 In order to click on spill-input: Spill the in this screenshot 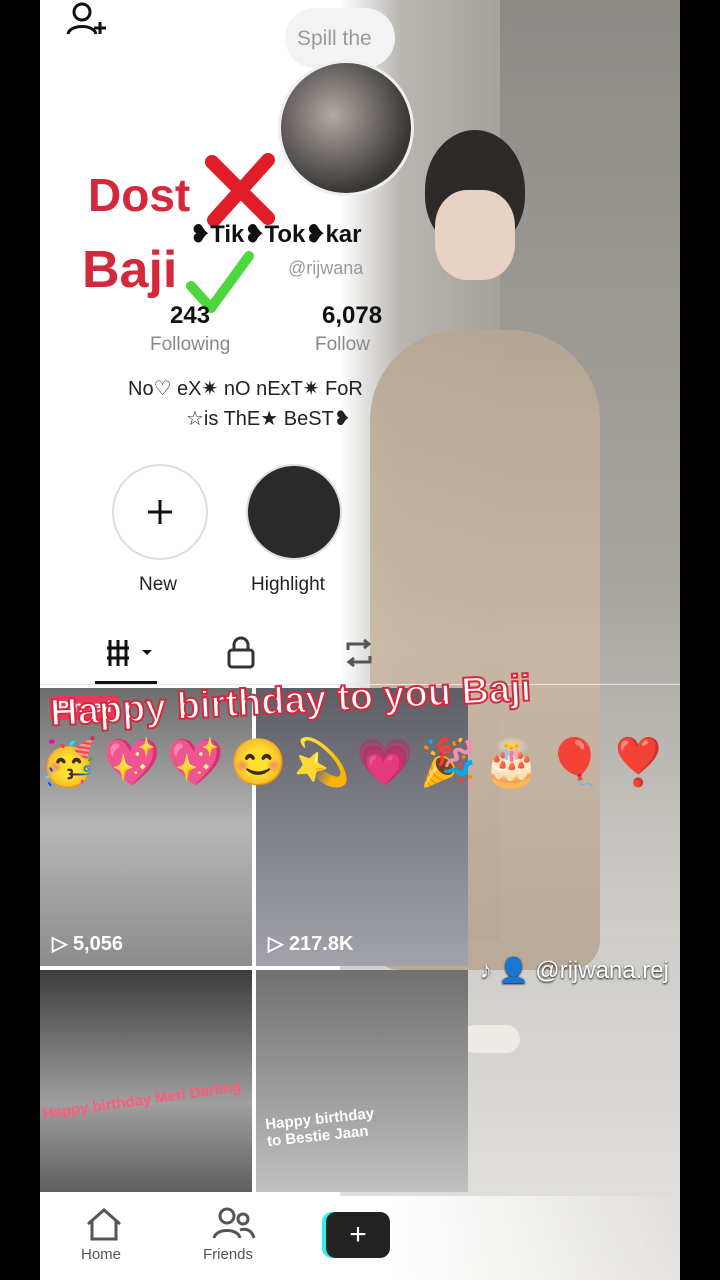, I will do `click(340, 38)`.